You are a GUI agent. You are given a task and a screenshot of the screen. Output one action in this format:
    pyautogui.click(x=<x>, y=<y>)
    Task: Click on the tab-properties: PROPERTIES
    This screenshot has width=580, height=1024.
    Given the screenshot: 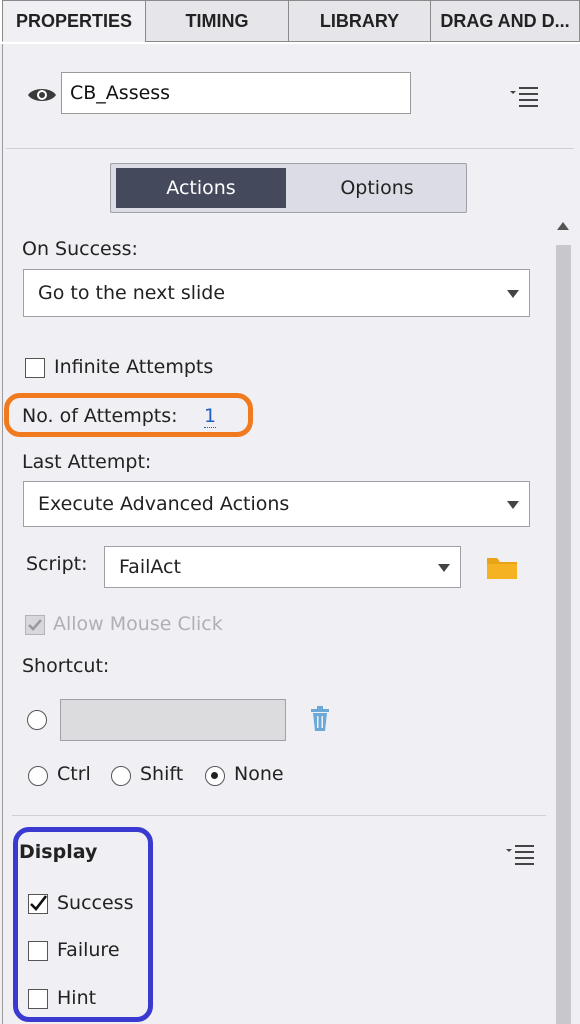 What is the action you would take?
    pyautogui.click(x=74, y=21)
    